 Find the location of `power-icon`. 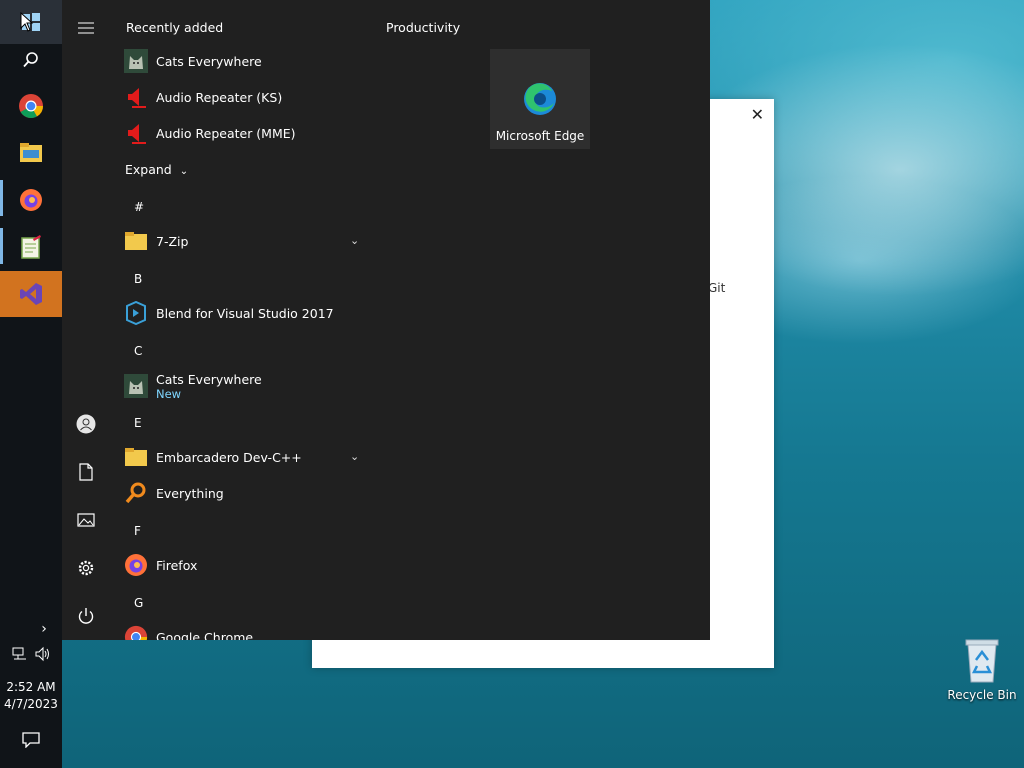

power-icon is located at coordinates (86, 616).